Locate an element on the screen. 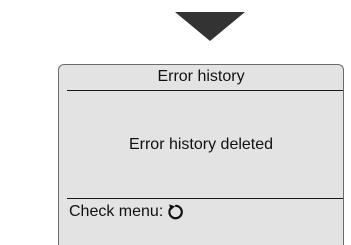 Image resolution: width=351 pixels, height=245 pixels. down-arrow-icon is located at coordinates (210, 26).